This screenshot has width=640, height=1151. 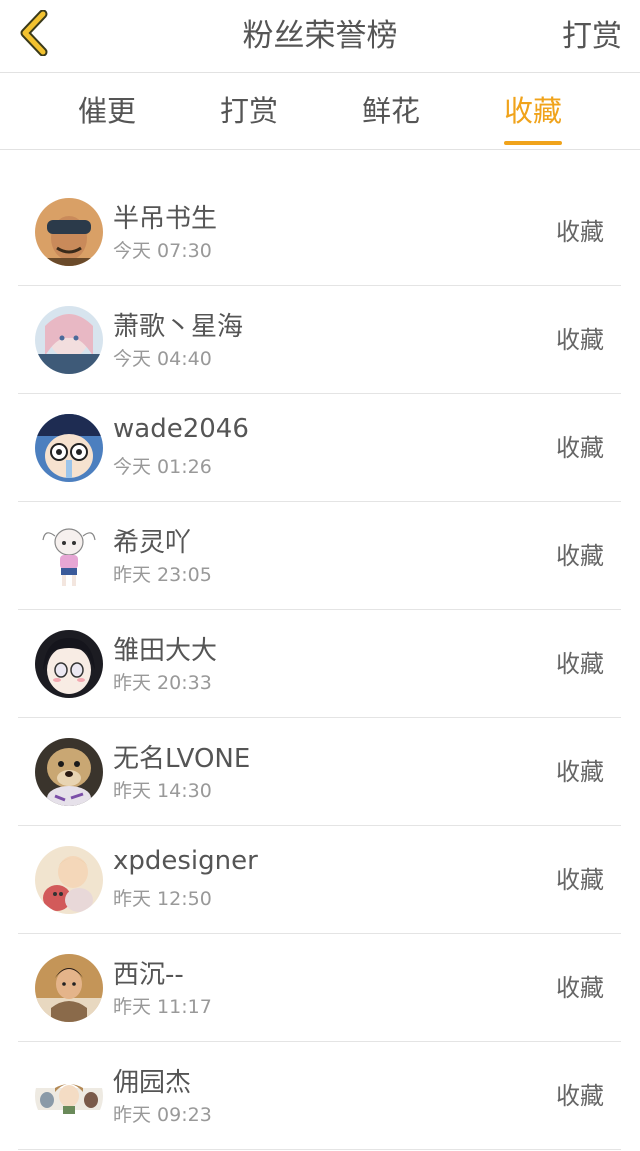 I want to click on fan-name: 萧歌丶星海, so click(x=178, y=327).